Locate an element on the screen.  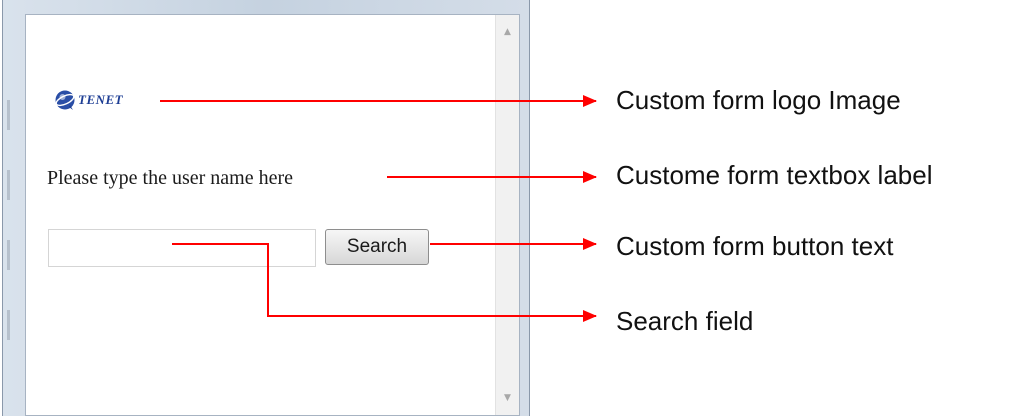
label-callout-text: Custome form textbox label is located at coordinates (774, 175).